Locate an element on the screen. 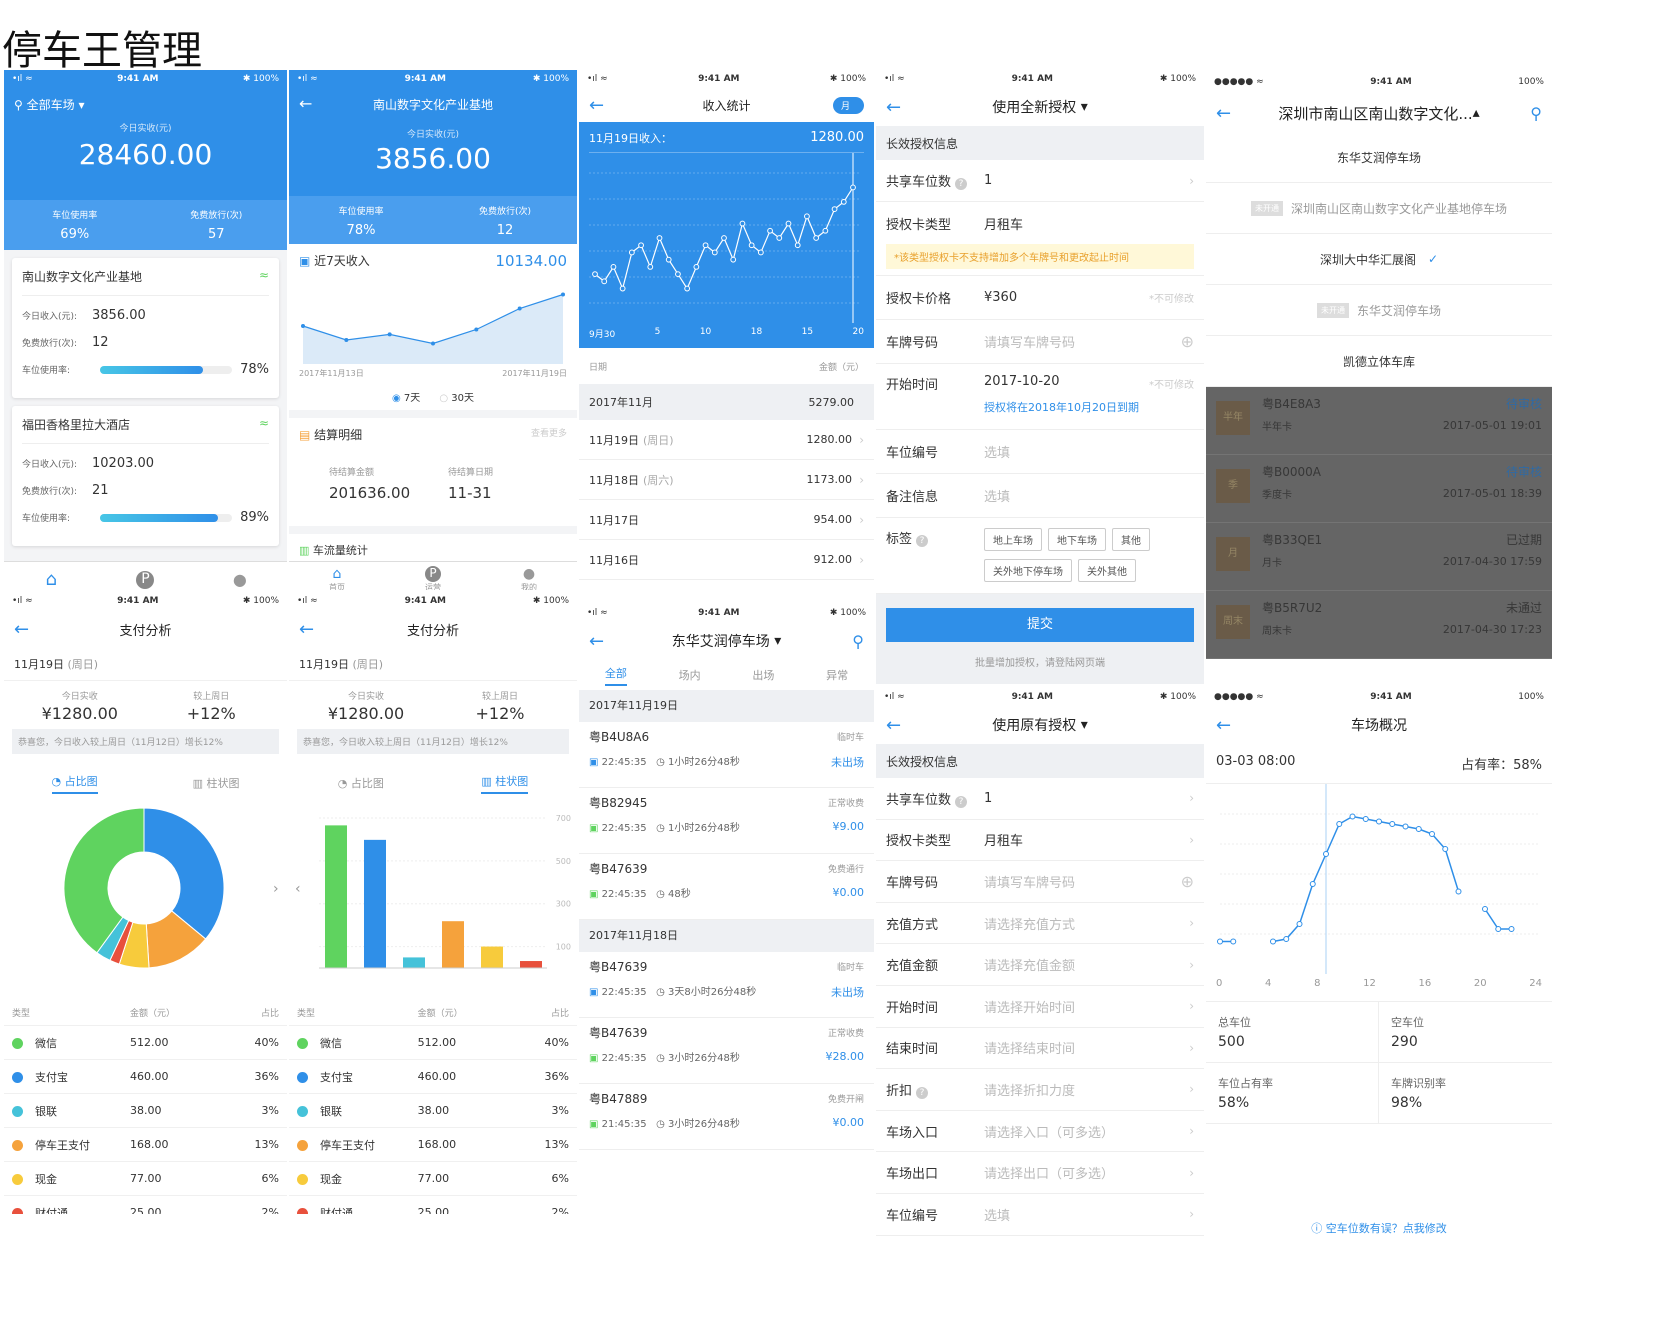  x-tick: 18 is located at coordinates (756, 332).